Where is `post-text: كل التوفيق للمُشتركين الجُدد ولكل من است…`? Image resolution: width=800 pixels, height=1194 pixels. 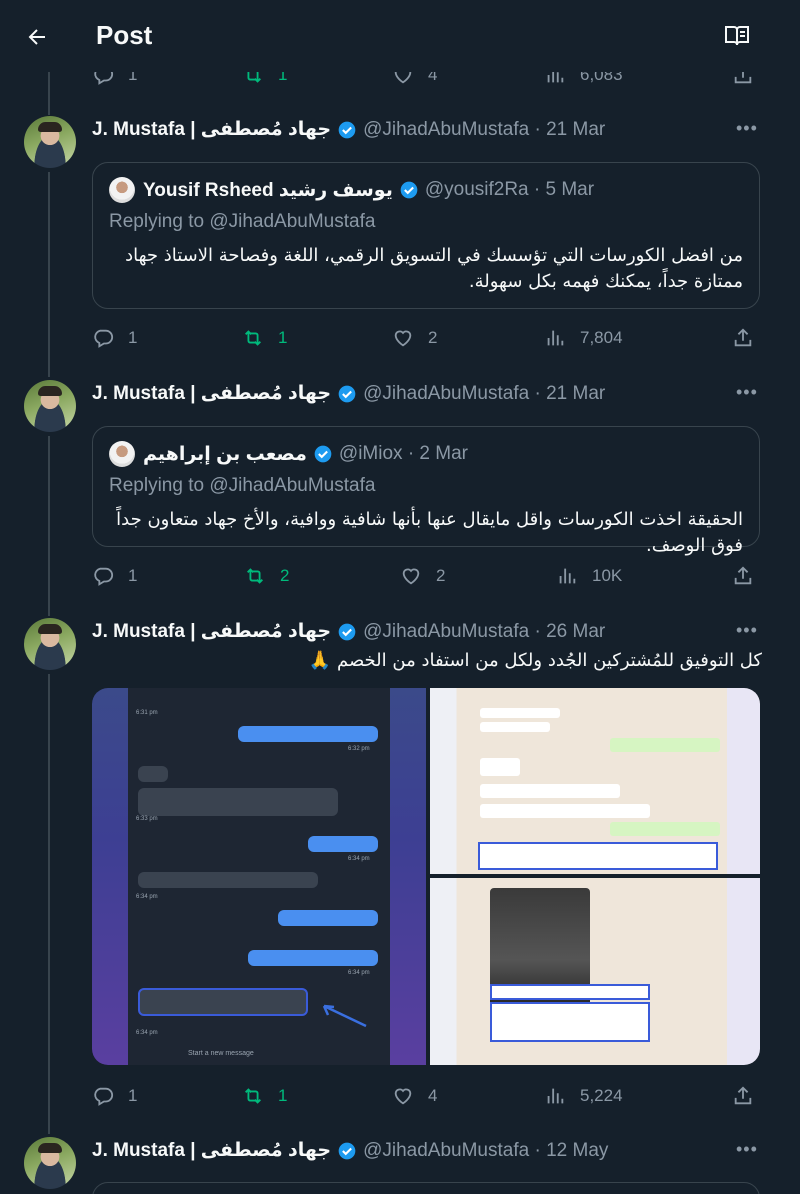 post-text: كل التوفيق للمُشتركين الجُدد ولكل من است… is located at coordinates (535, 660).